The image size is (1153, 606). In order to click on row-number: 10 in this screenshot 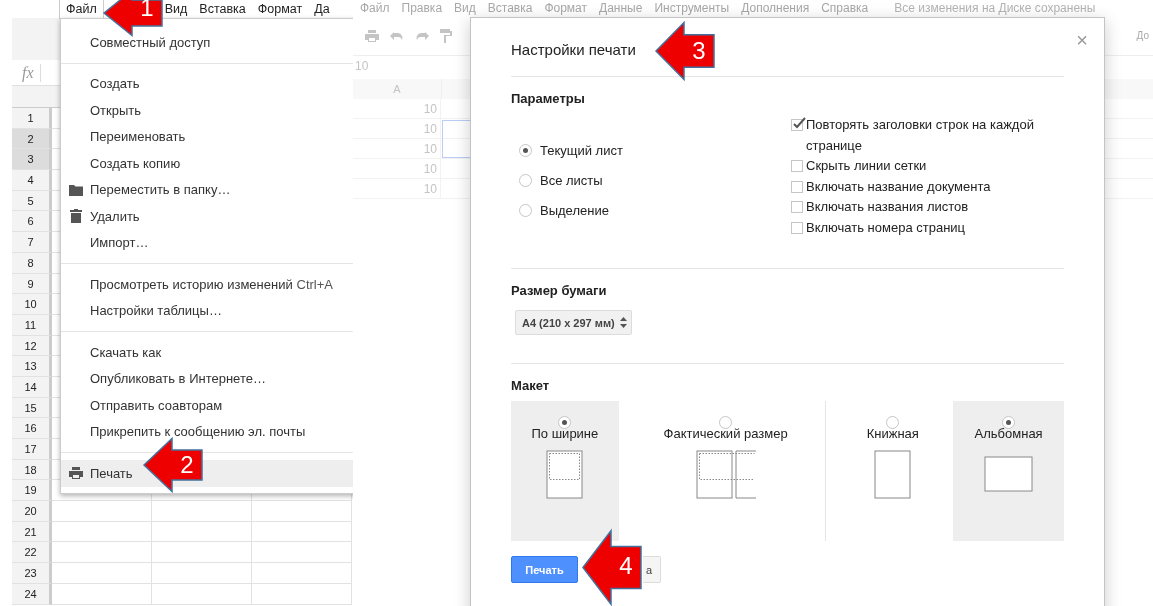, I will do `click(32, 304)`.